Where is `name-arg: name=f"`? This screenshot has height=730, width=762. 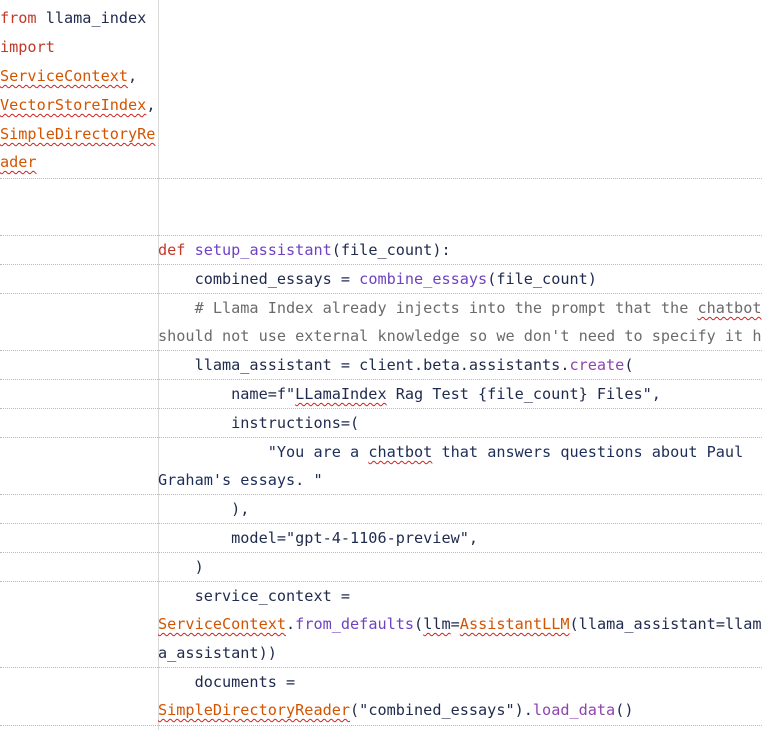 name-arg: name=f" is located at coordinates (227, 394).